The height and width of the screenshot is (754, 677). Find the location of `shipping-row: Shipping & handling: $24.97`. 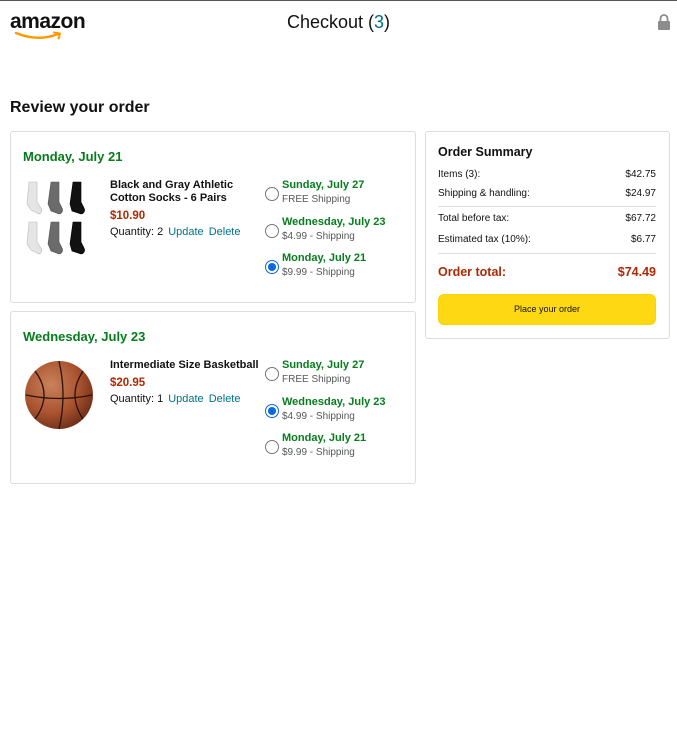

shipping-row: Shipping & handling: $24.97 is located at coordinates (547, 193).